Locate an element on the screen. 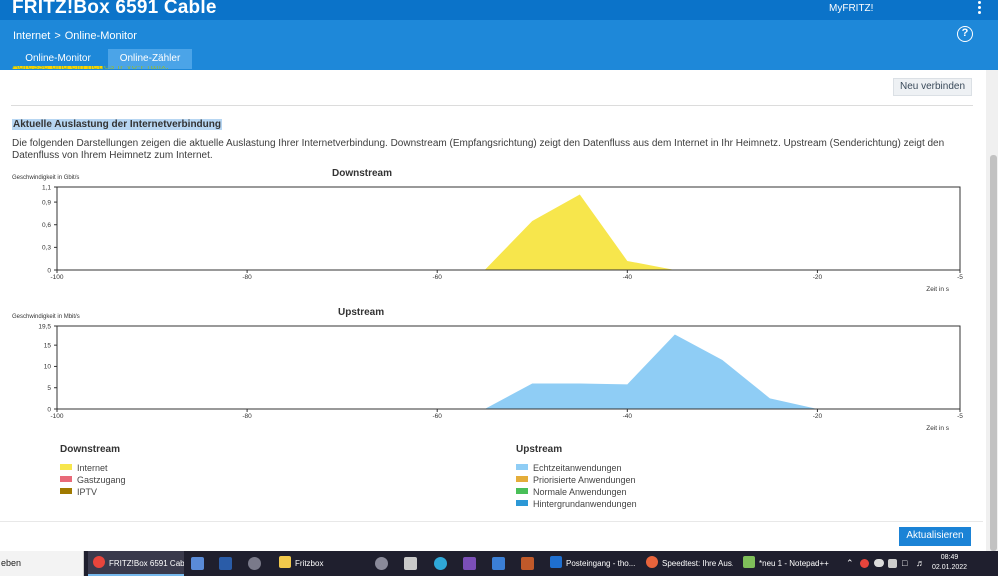 The width and height of the screenshot is (998, 576). breadcrumb: Internet > Online-Monitor is located at coordinates (75, 36).